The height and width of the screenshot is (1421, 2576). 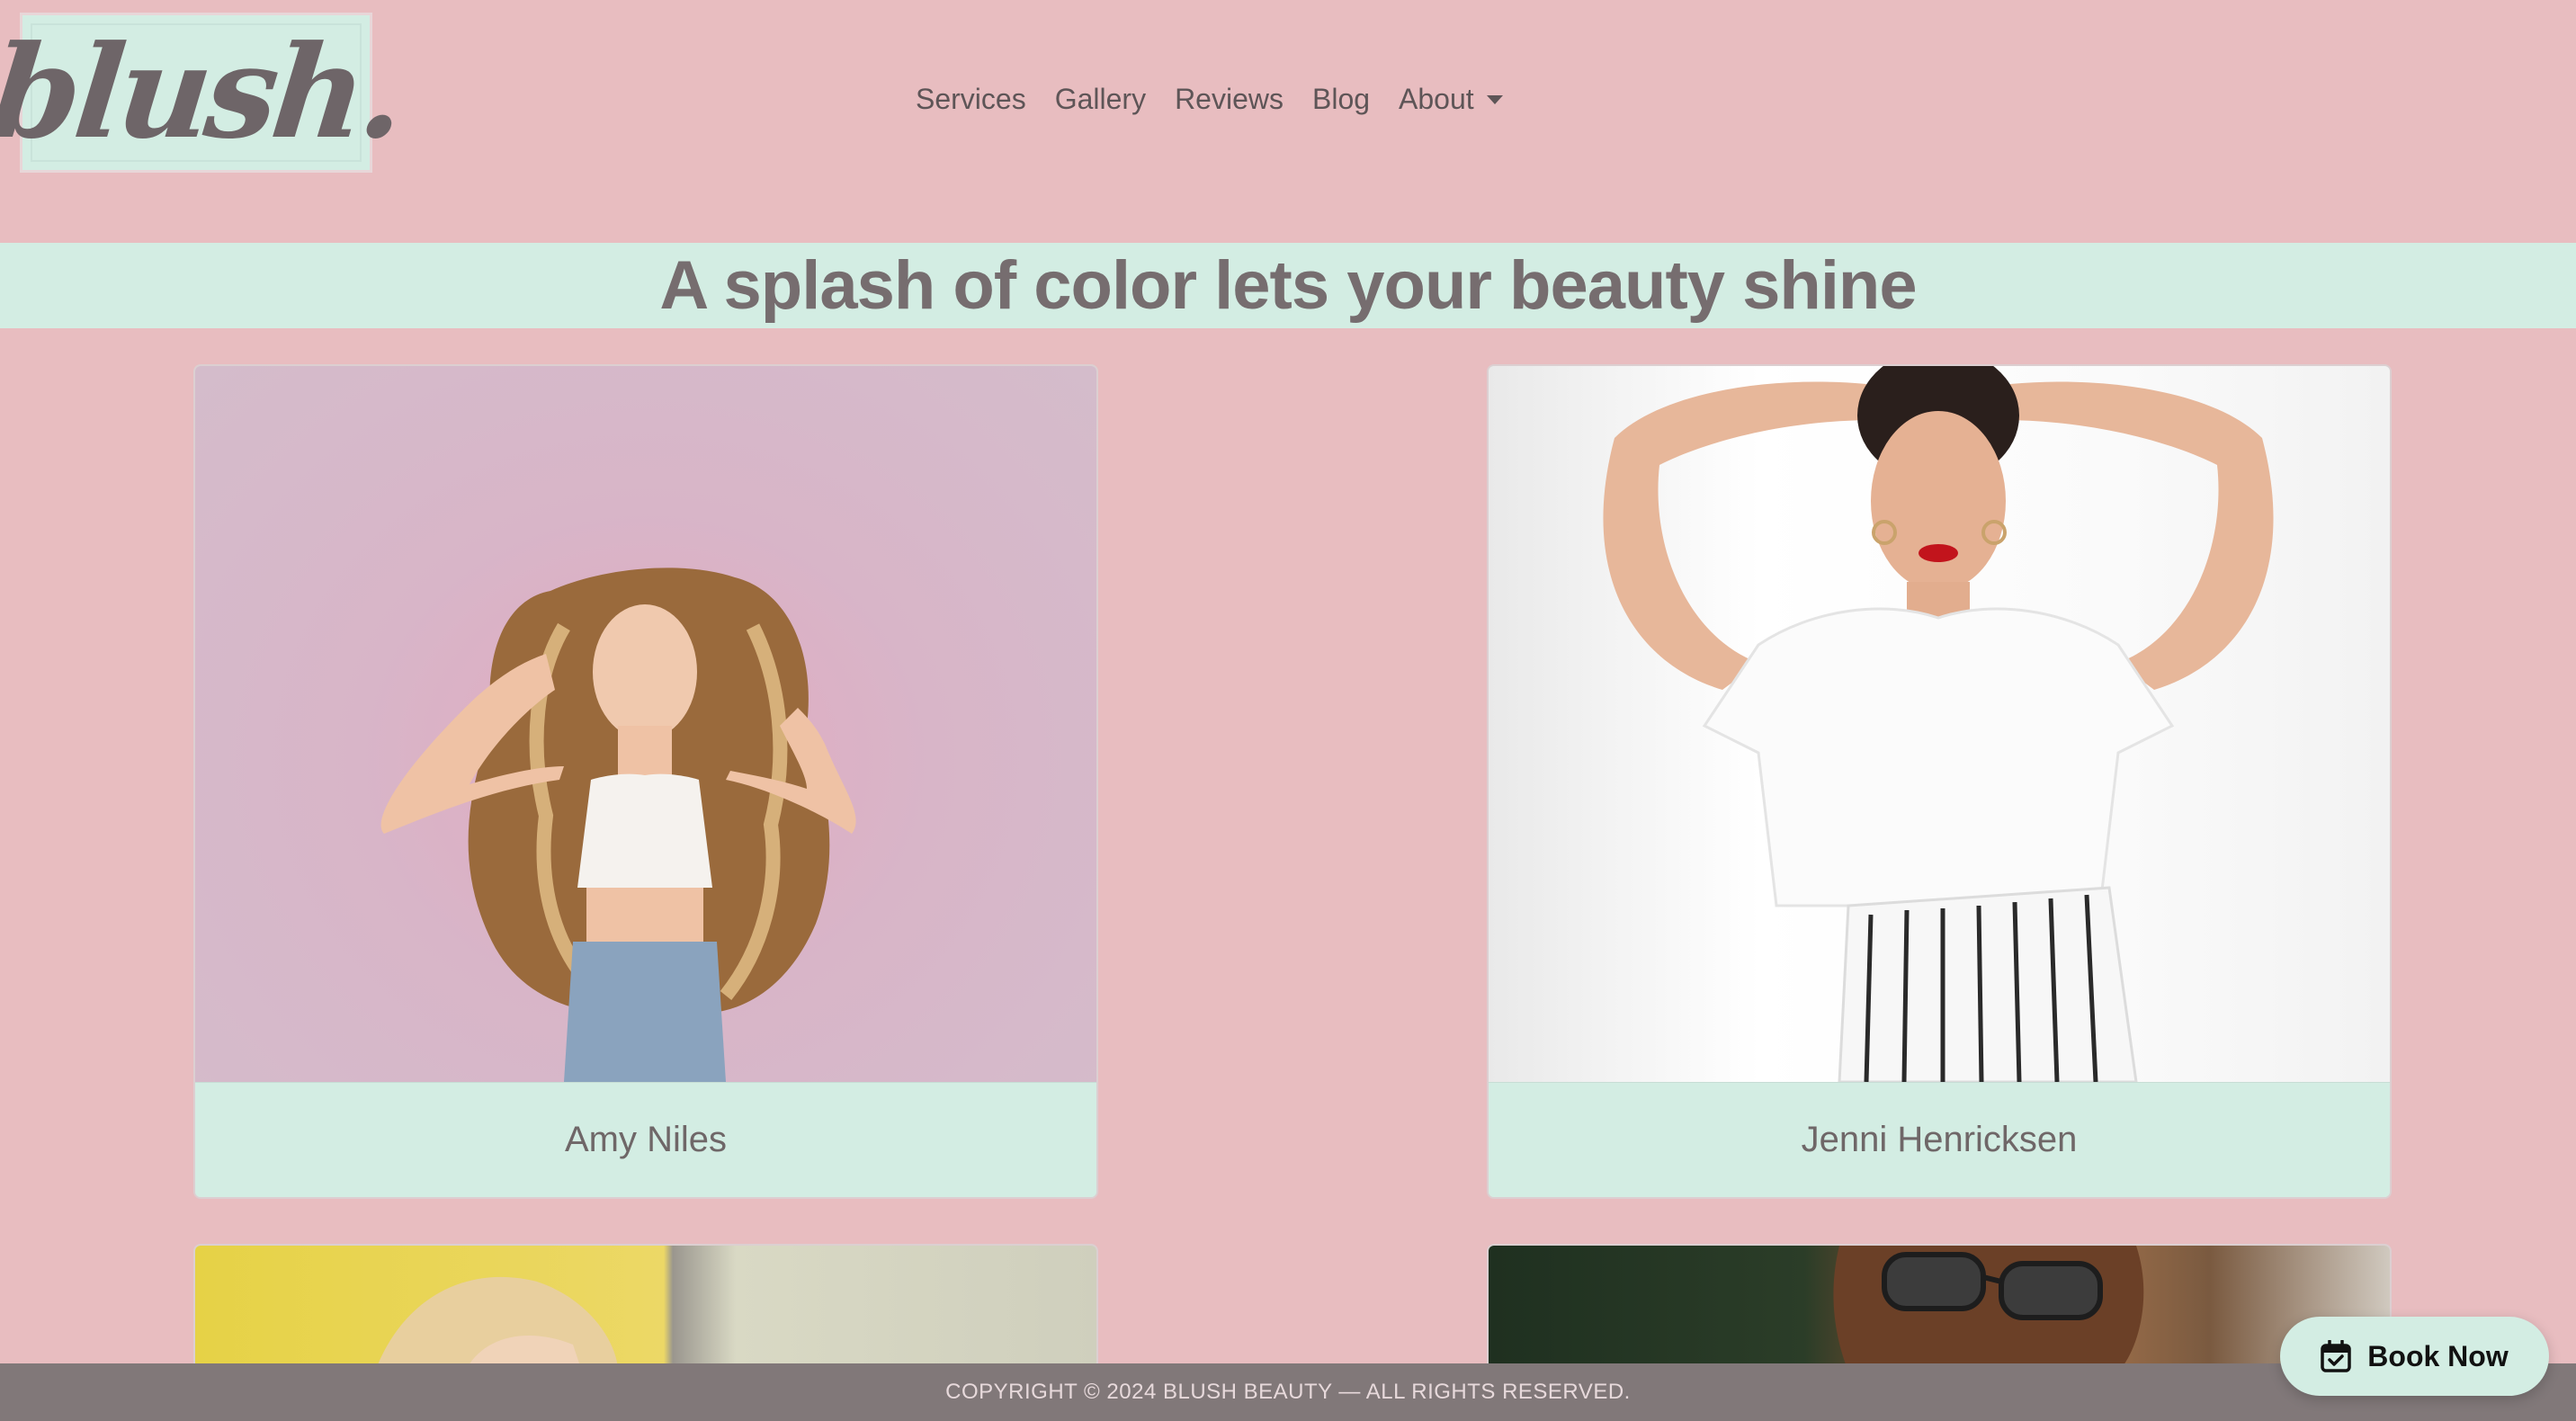 I want to click on logo-text: blush., so click(x=204, y=93).